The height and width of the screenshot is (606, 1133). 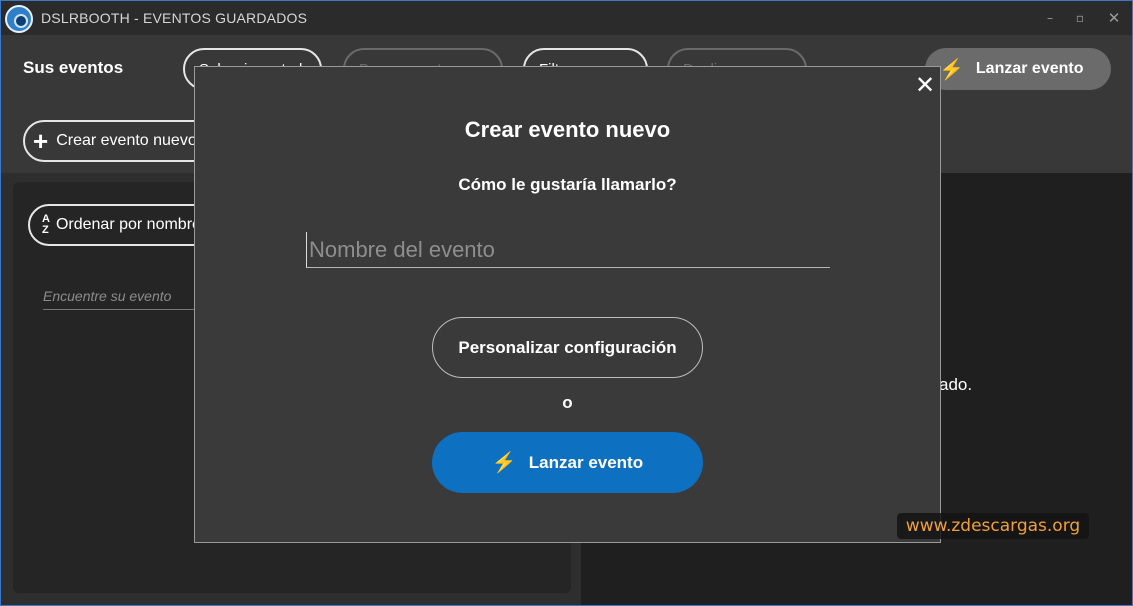 What do you see at coordinates (566, 18) in the screenshot?
I see `title-bar: DSLRBOOTH - EVENTOS GUARDADOS – ▫ ✕` at bounding box center [566, 18].